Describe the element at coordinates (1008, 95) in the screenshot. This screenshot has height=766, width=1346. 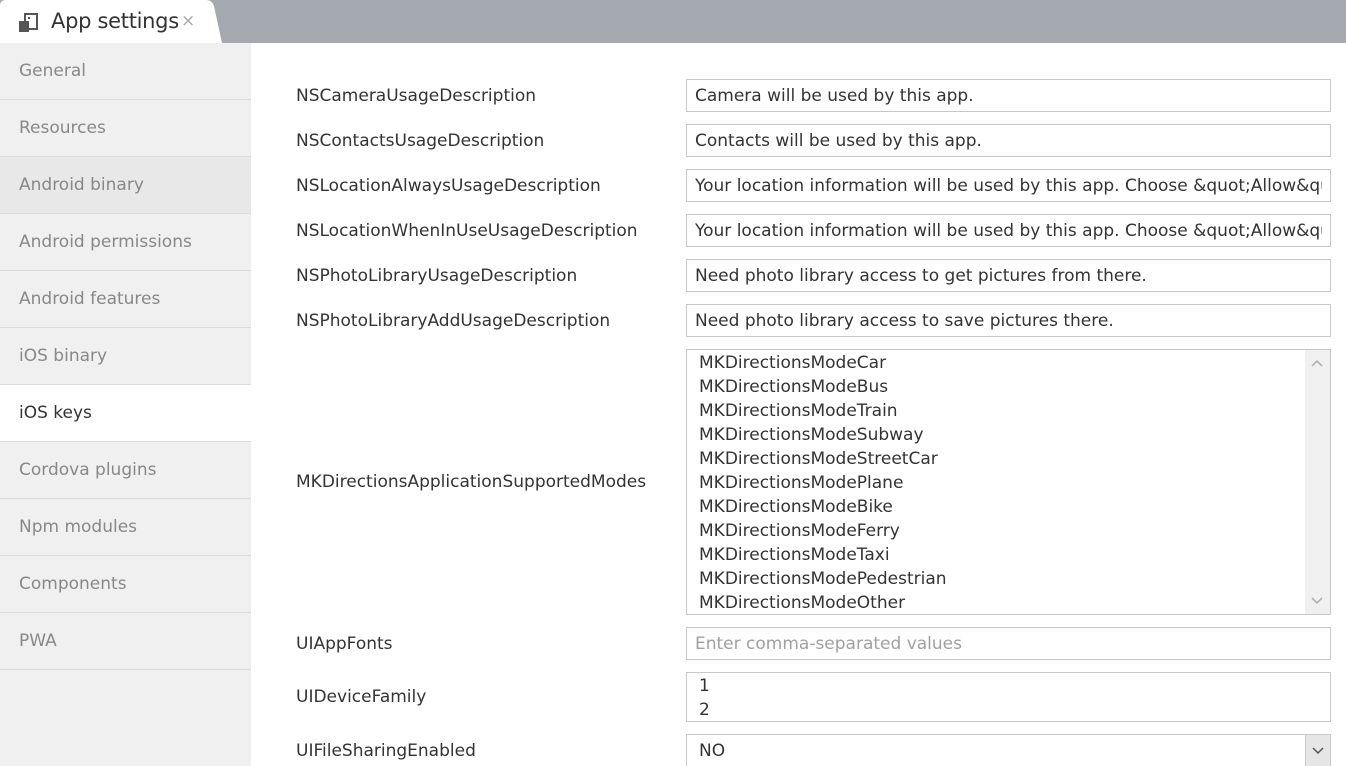
I see `camera-usage-input` at that location.